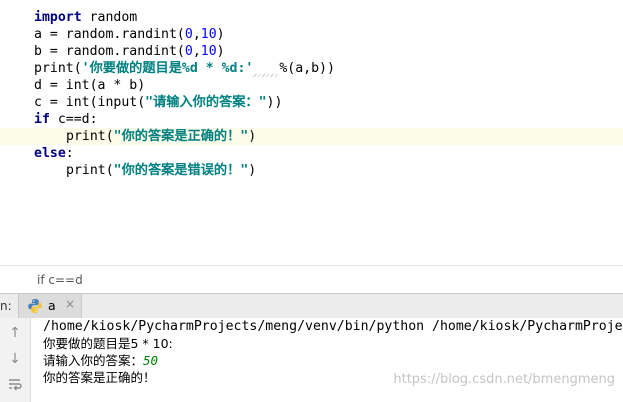 Image resolution: width=623 pixels, height=402 pixels. Describe the element at coordinates (101, 360) in the screenshot. I see `console-prompt-line: 请输入你的答案：50` at that location.